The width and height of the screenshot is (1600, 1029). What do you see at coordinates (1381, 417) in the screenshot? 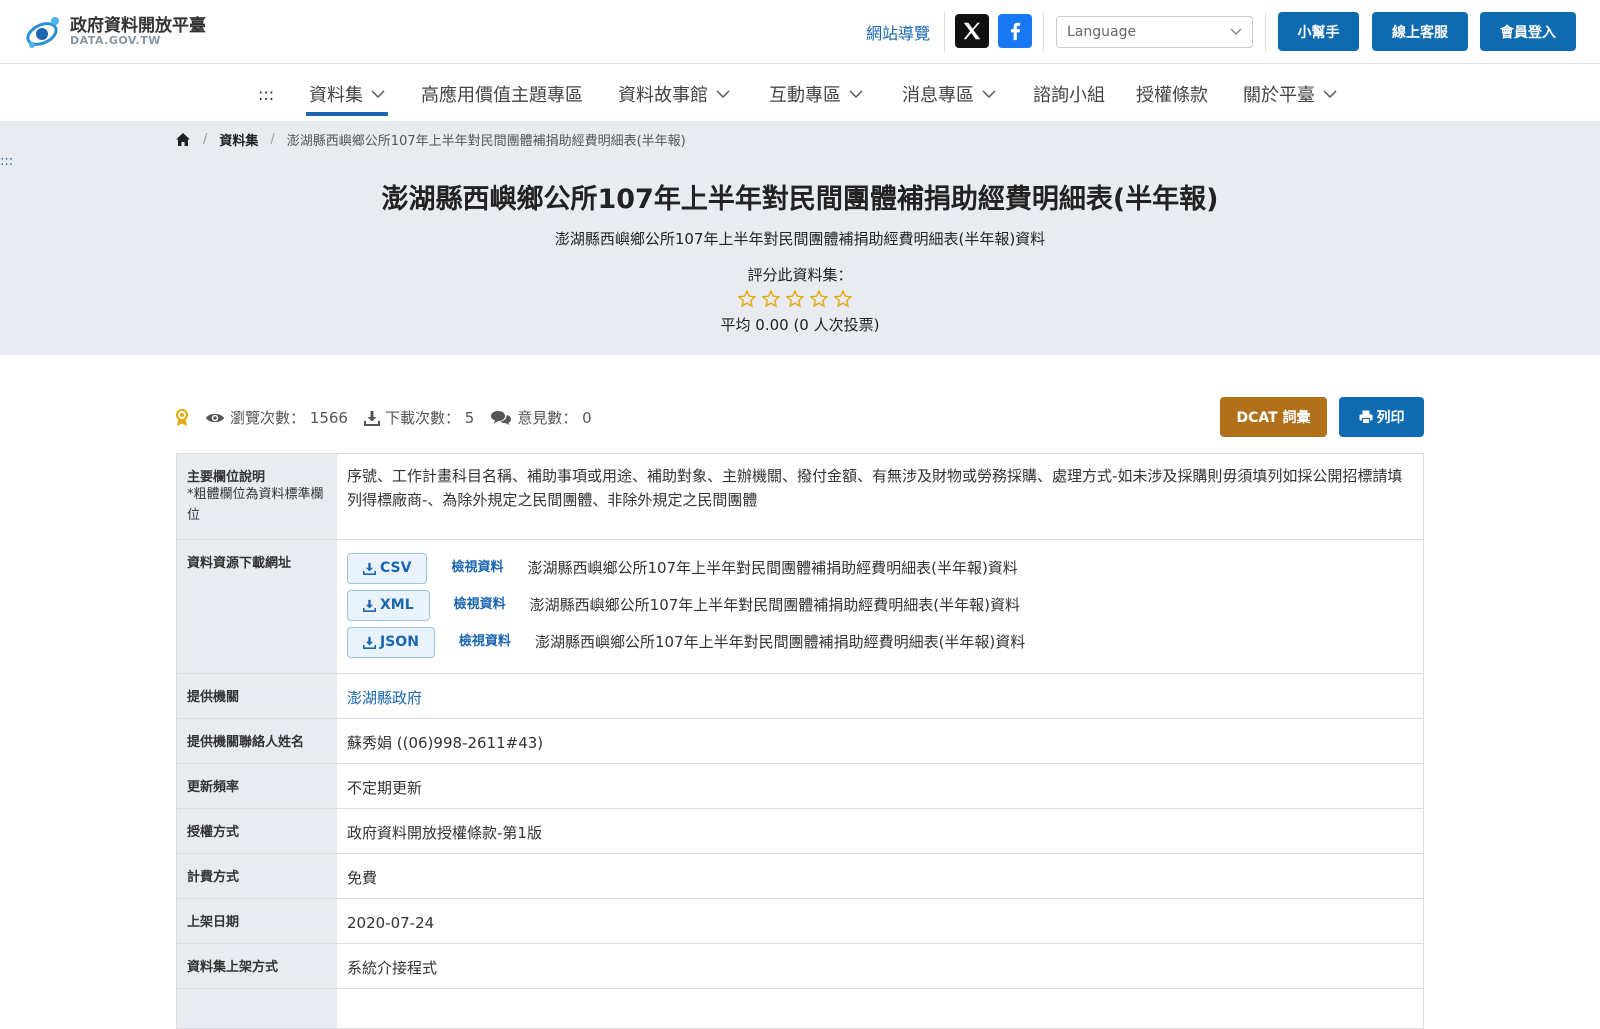
I see `print-button: 列印` at bounding box center [1381, 417].